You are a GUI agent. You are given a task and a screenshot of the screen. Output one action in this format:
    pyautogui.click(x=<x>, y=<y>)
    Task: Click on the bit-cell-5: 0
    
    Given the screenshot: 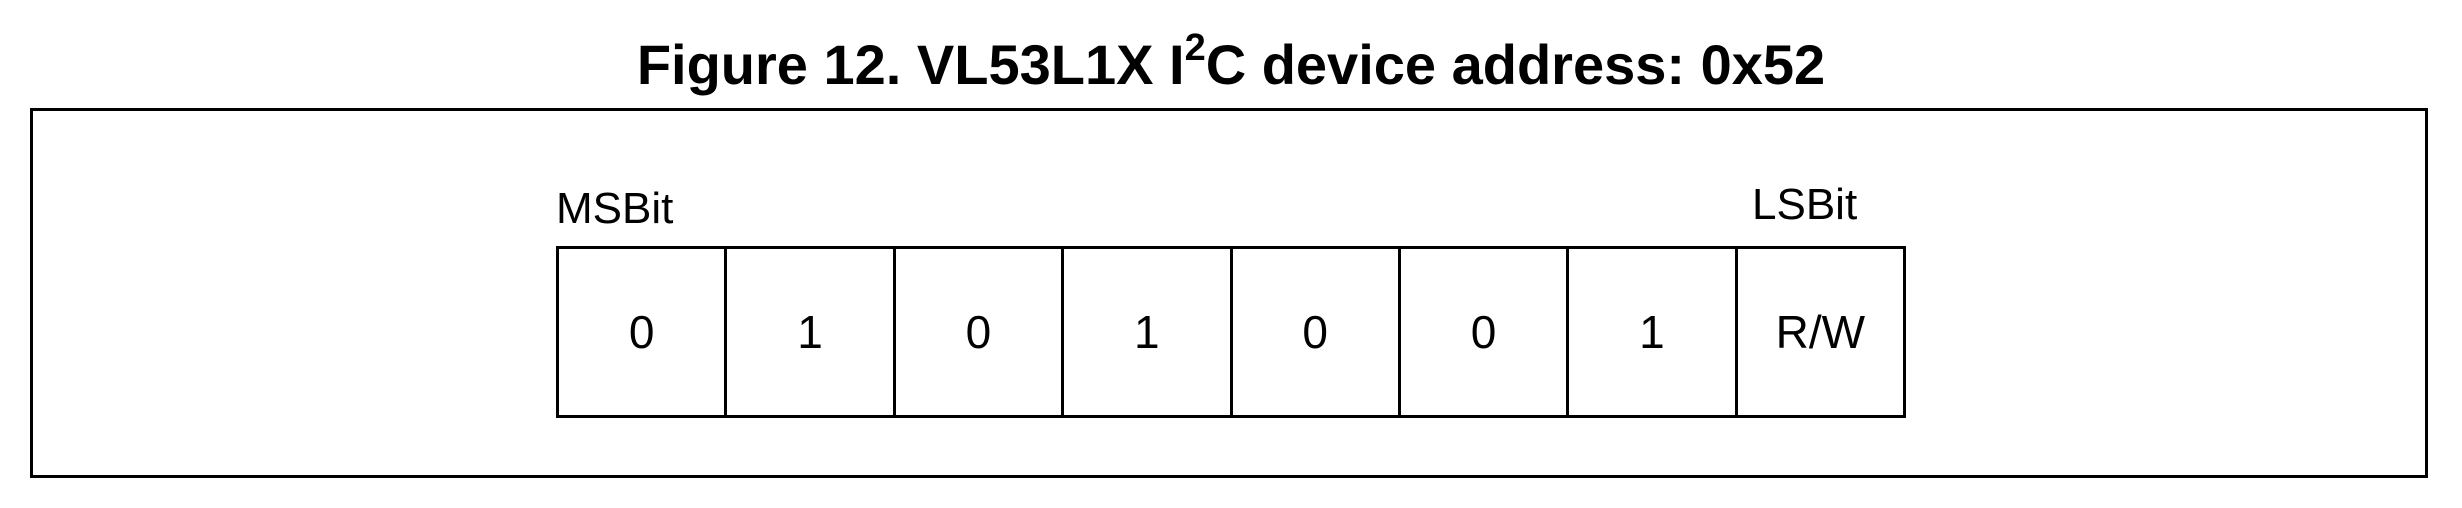 What is the action you would take?
    pyautogui.click(x=980, y=332)
    